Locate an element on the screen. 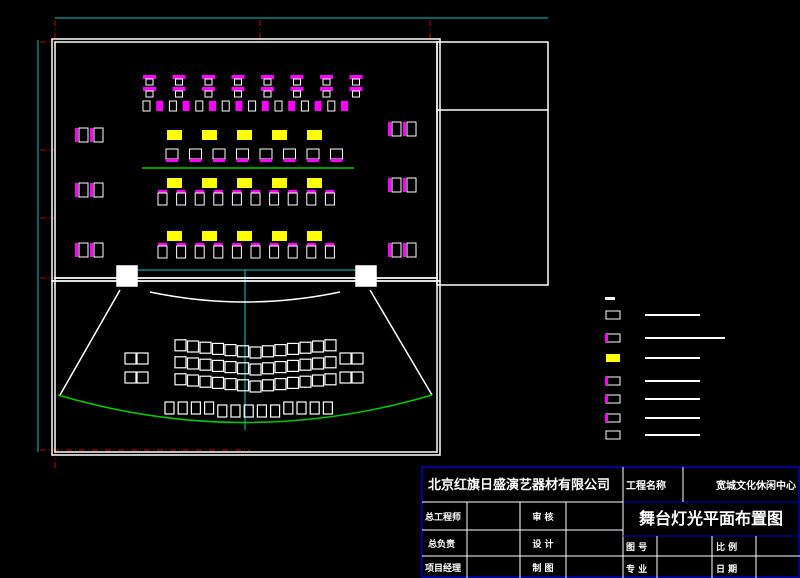 Image resolution: width=800 pixels, height=578 pixels. label-review: 审 核 is located at coordinates (542, 517).